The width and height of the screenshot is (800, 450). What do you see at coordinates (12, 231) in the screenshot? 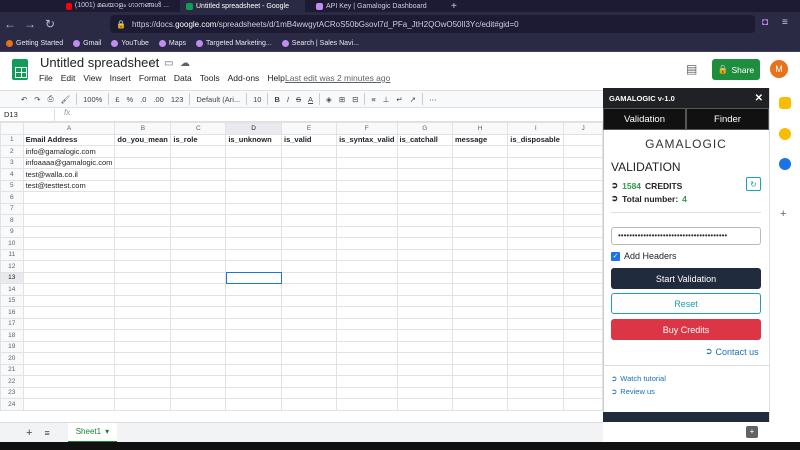
I see `row-header: 9` at bounding box center [12, 231].